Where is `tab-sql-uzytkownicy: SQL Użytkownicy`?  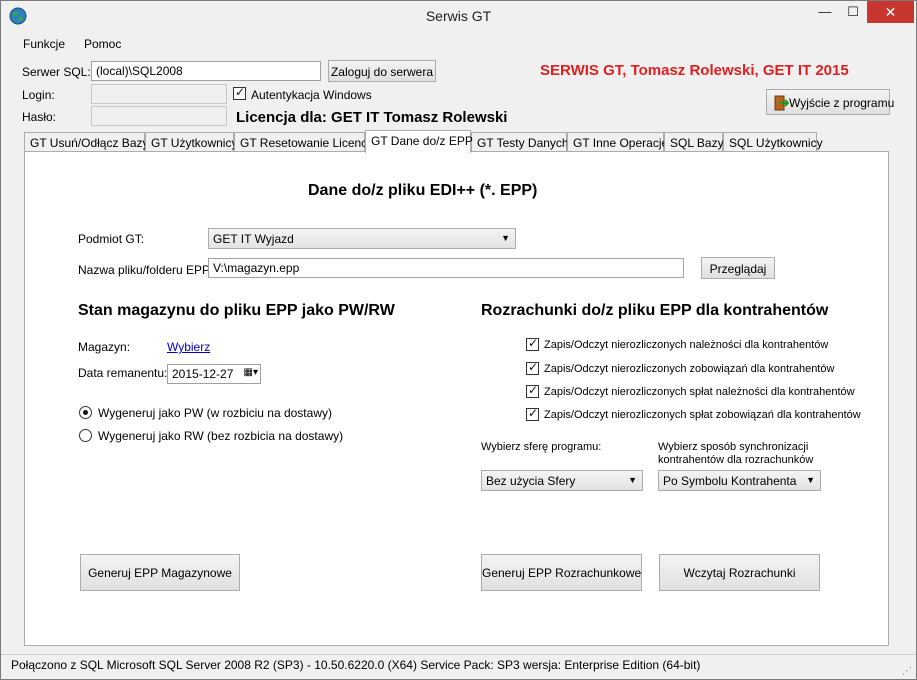
tab-sql-uzytkownicy: SQL Użytkownicy is located at coordinates (773, 142).